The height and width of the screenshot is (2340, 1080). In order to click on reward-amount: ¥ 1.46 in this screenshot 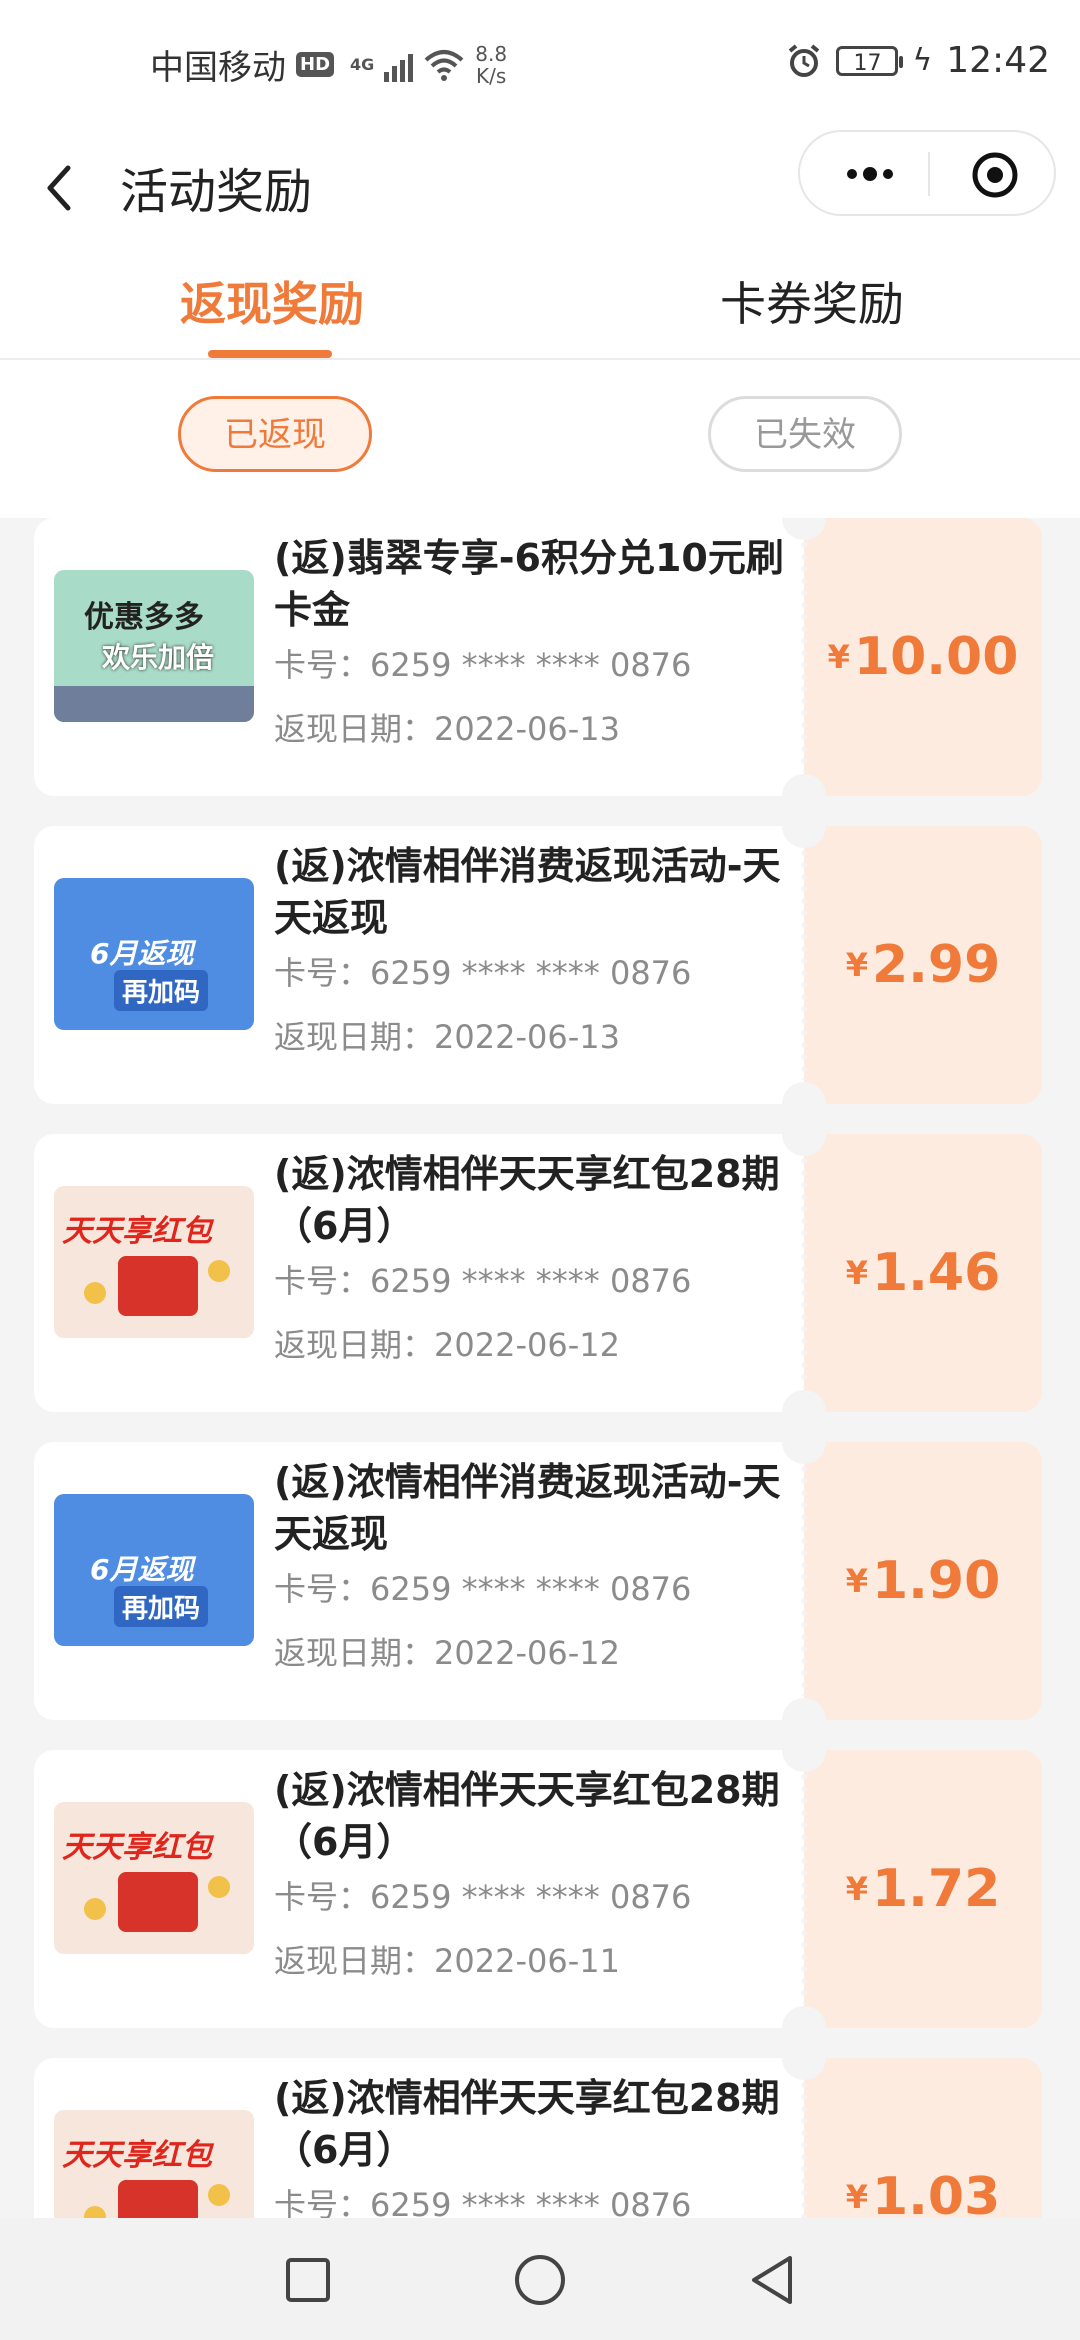, I will do `click(923, 1273)`.